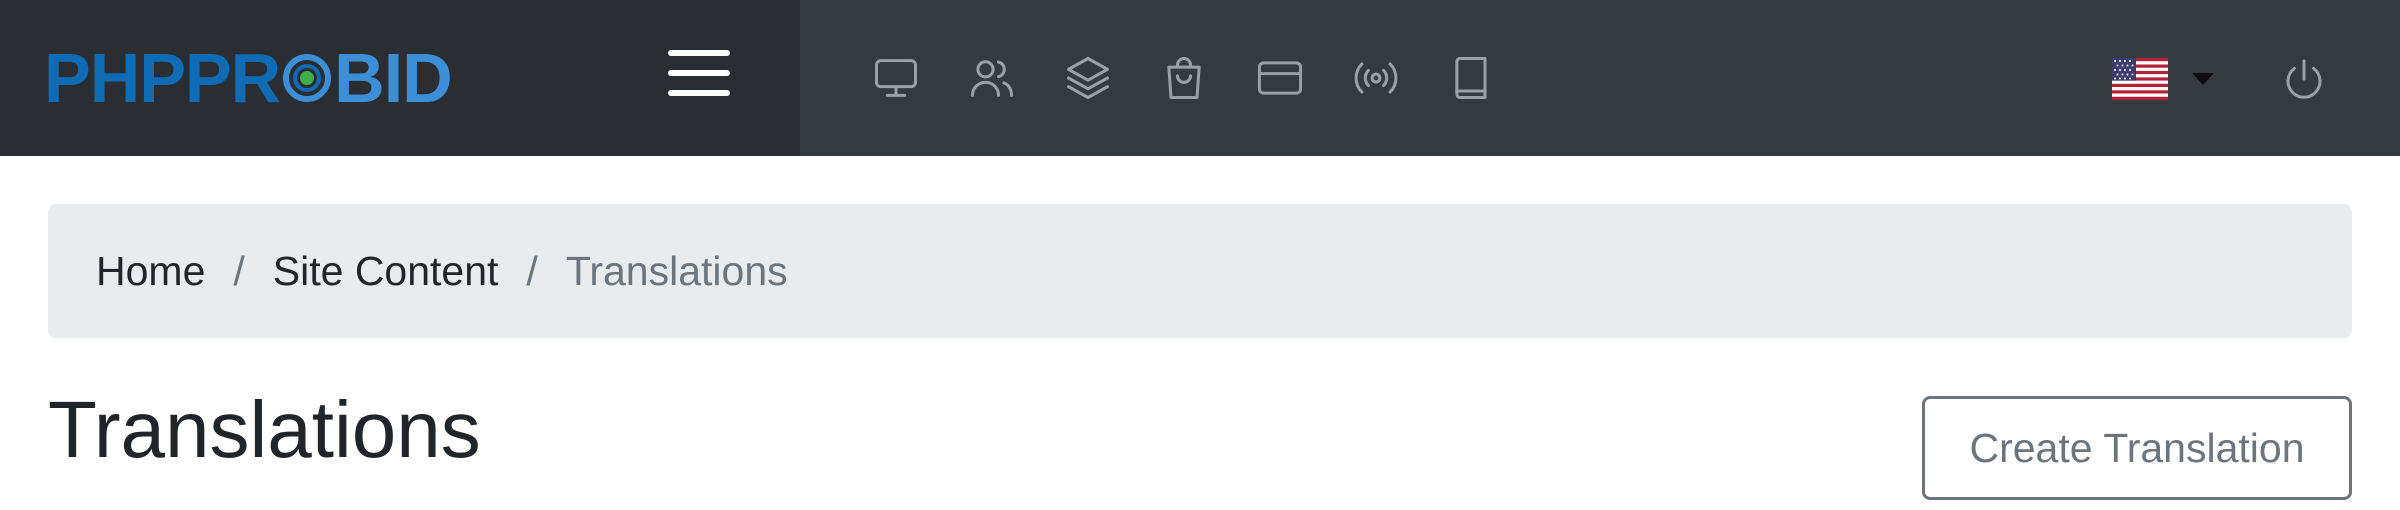  I want to click on monitor-icon, so click(896, 78).